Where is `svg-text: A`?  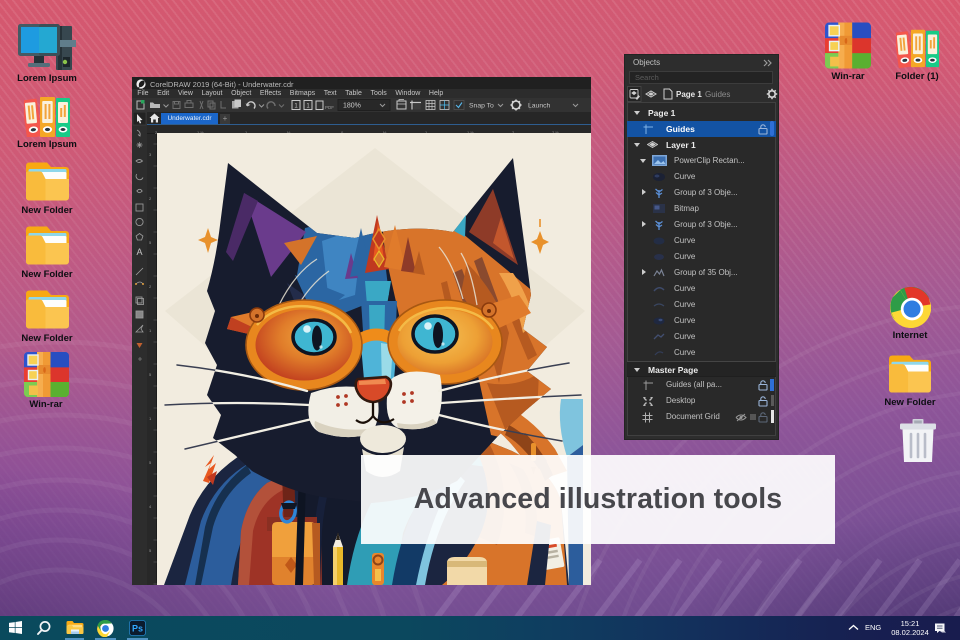
svg-text: A is located at coordinates (139, 252).